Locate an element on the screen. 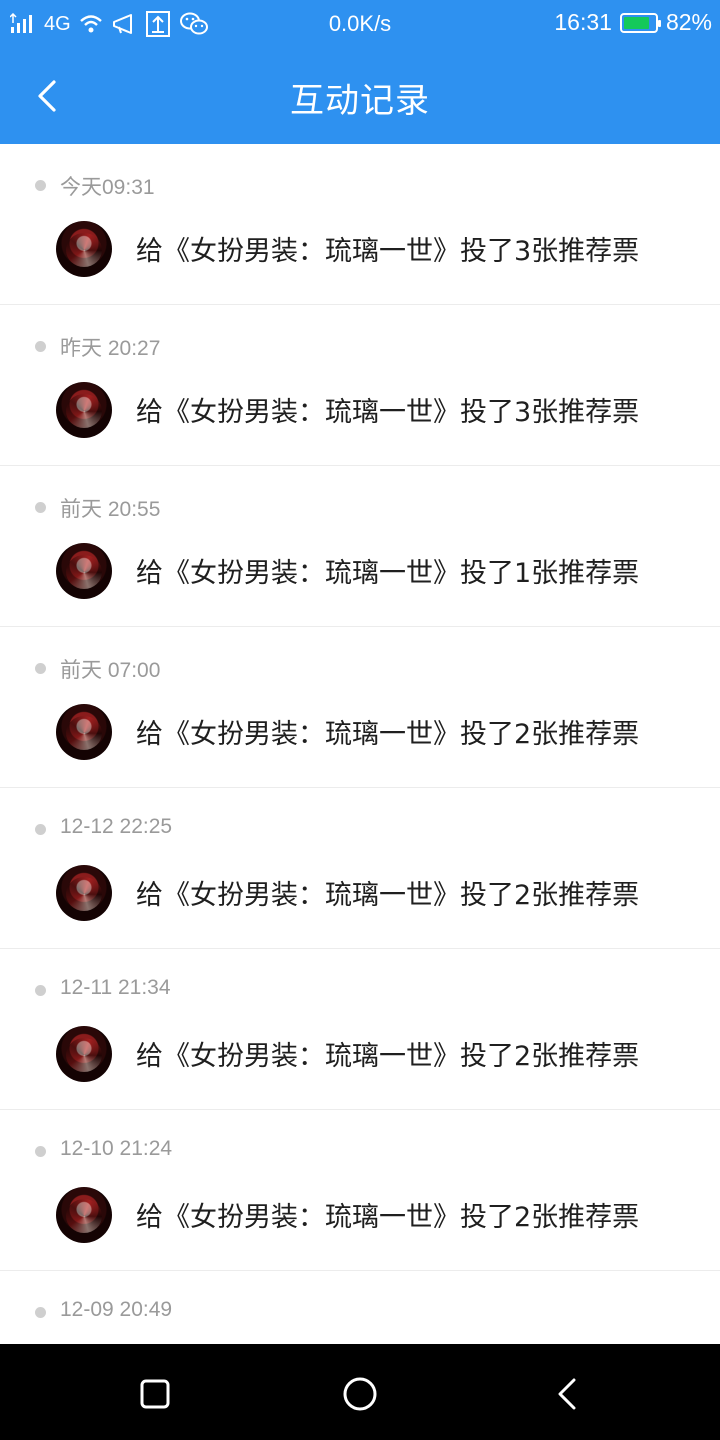  list-item: 前天 20:55 给《女扮男装：琉璃一世》投了1张推荐票 is located at coordinates (360, 546).